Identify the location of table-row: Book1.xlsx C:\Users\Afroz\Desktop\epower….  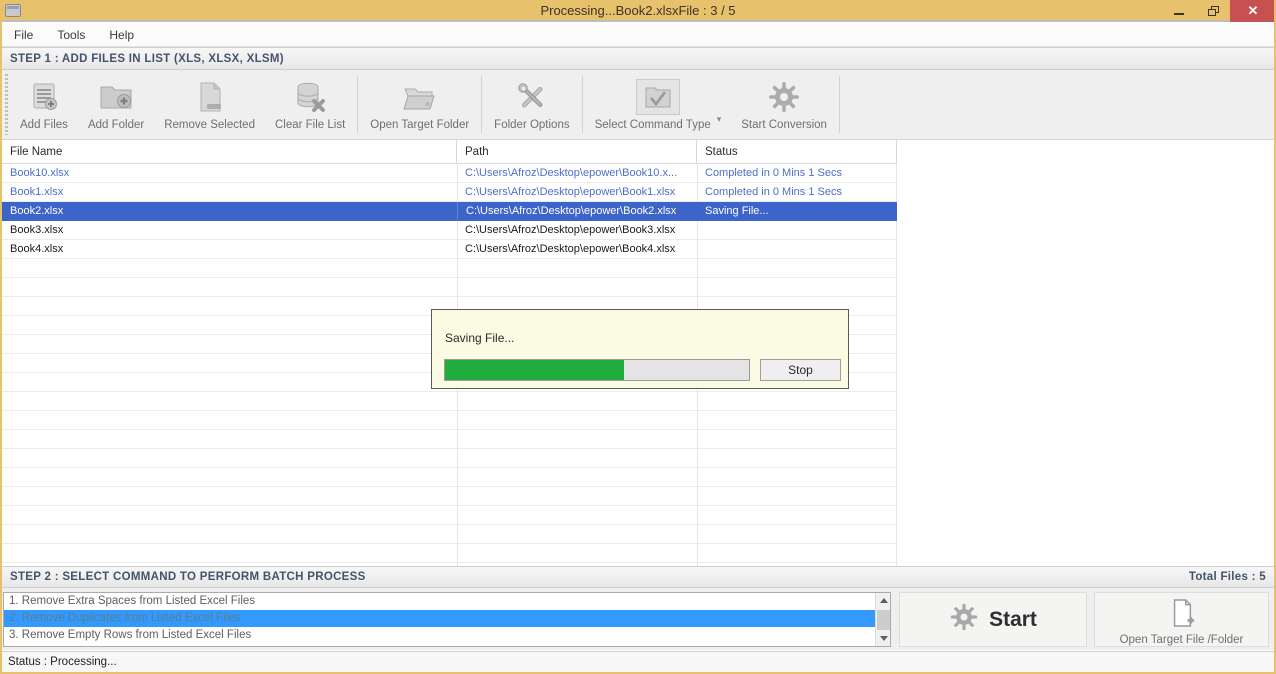
(449, 192).